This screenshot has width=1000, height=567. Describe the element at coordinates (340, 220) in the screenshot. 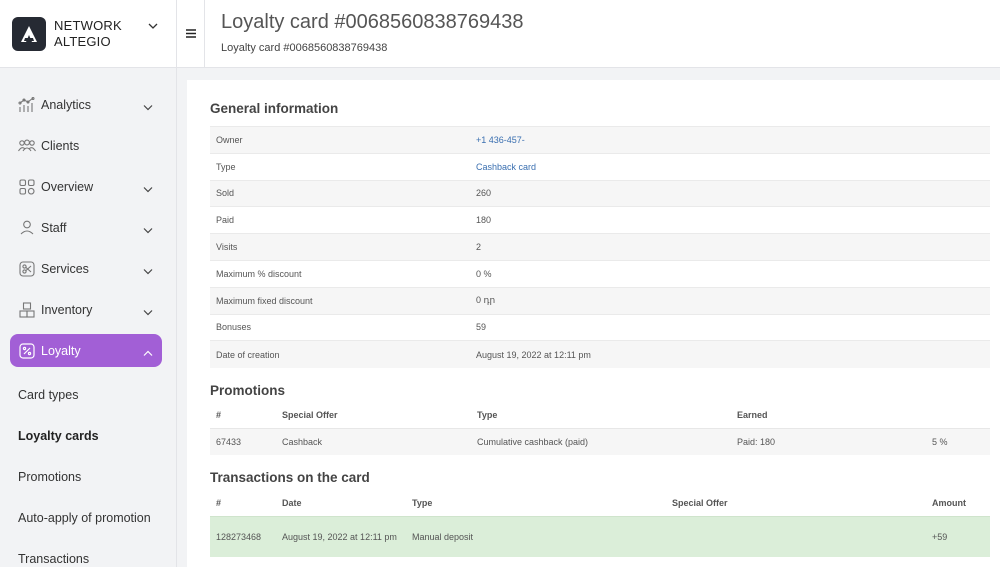

I see `info-label: Paid` at that location.